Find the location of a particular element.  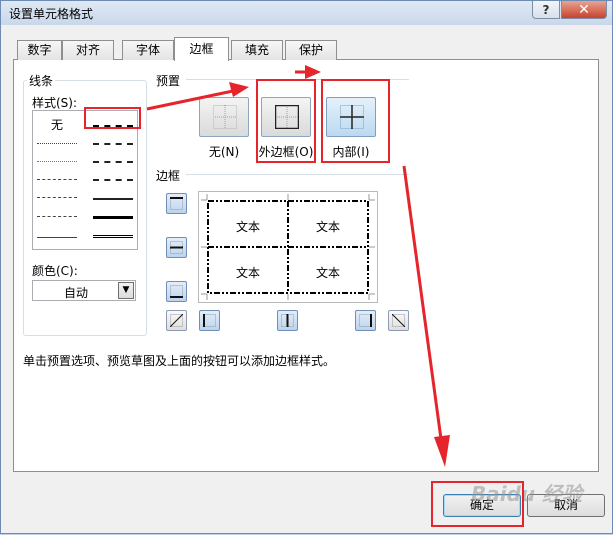

line-style-medium-dash-dot is located at coordinates (113, 162).